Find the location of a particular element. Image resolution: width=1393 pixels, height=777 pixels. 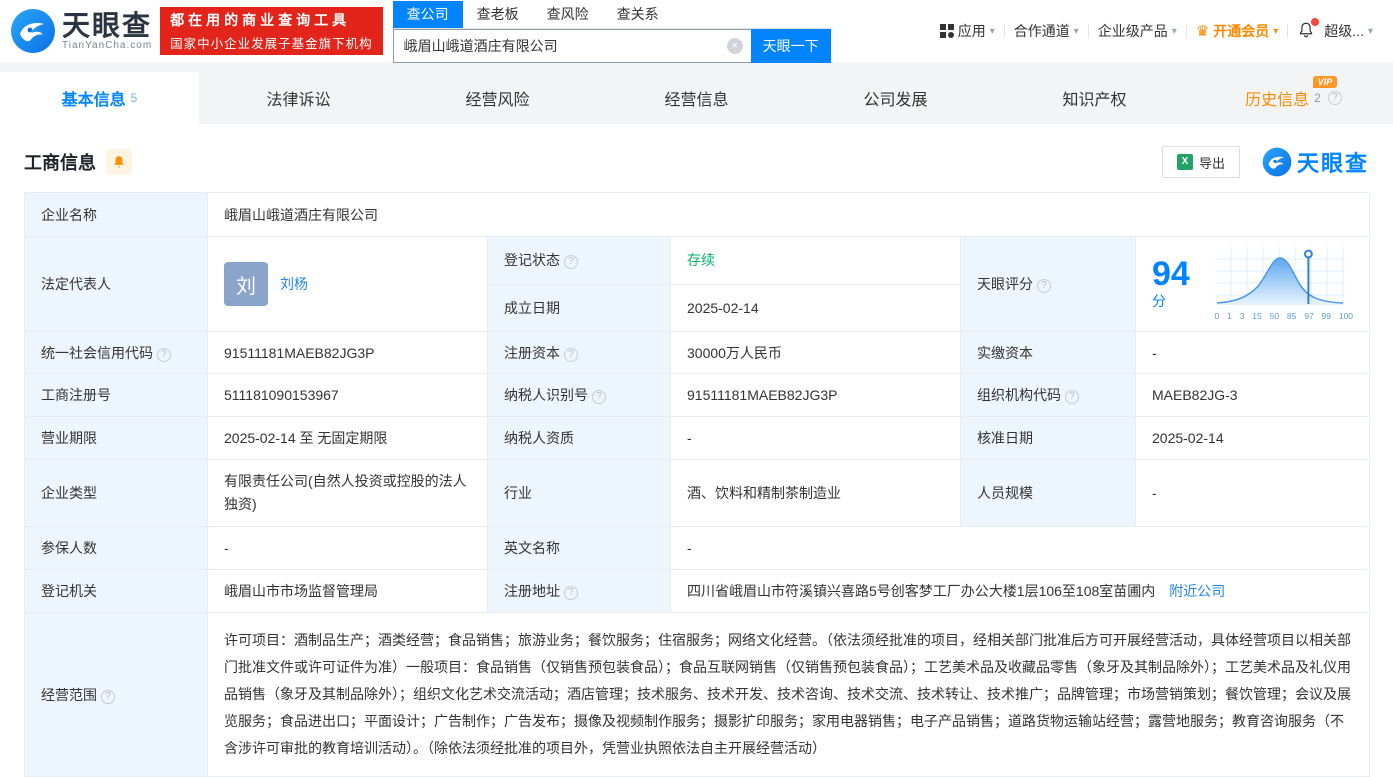

nav-apps-label: 应用 is located at coordinates (971, 31).